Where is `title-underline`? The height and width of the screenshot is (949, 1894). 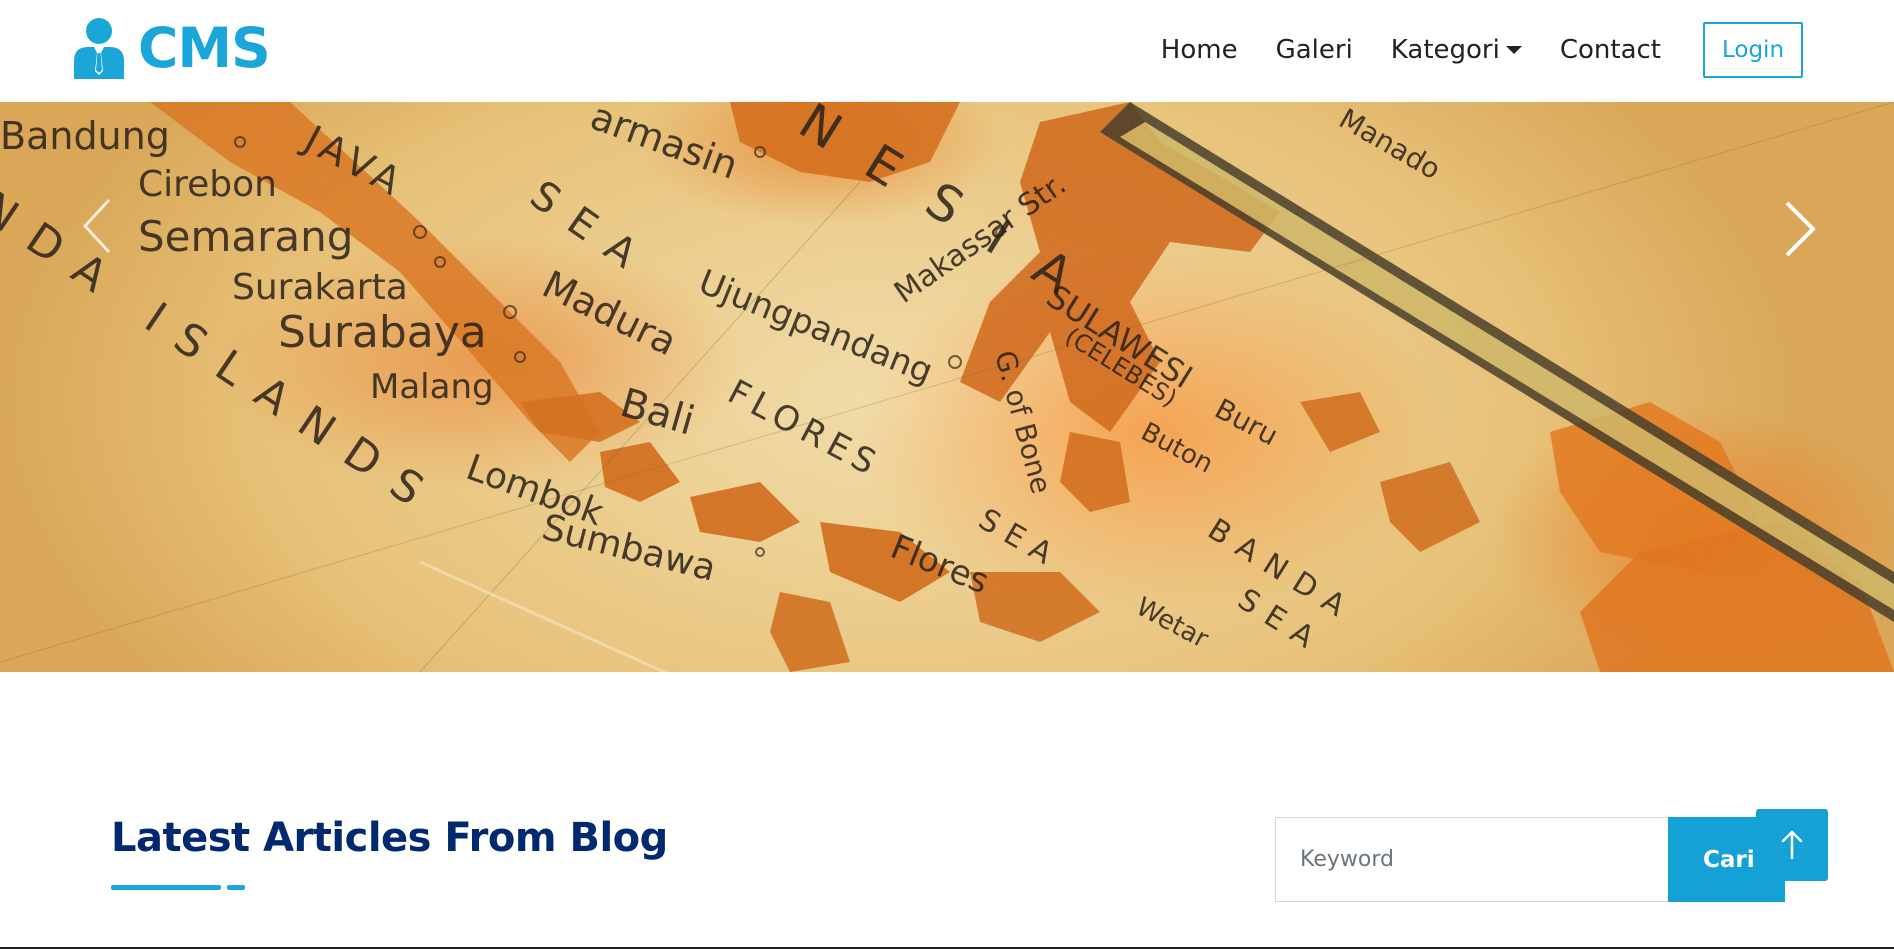
title-underline is located at coordinates (178, 887).